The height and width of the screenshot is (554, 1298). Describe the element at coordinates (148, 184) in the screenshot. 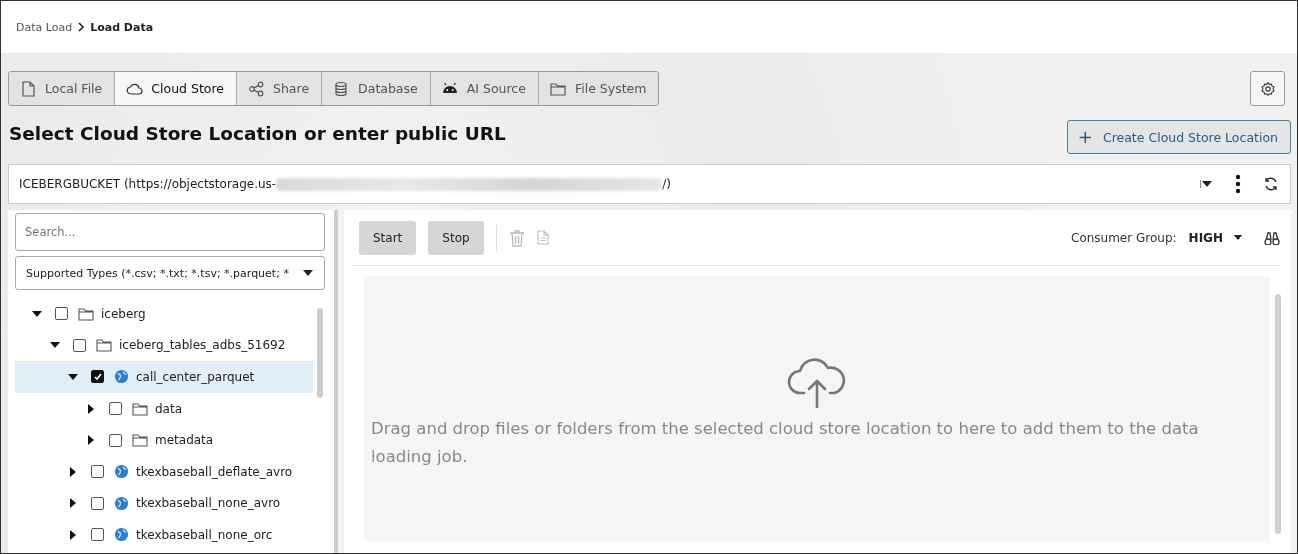

I see `location-value: ICEBERGBUCKET (https://objectstorage.us-` at that location.